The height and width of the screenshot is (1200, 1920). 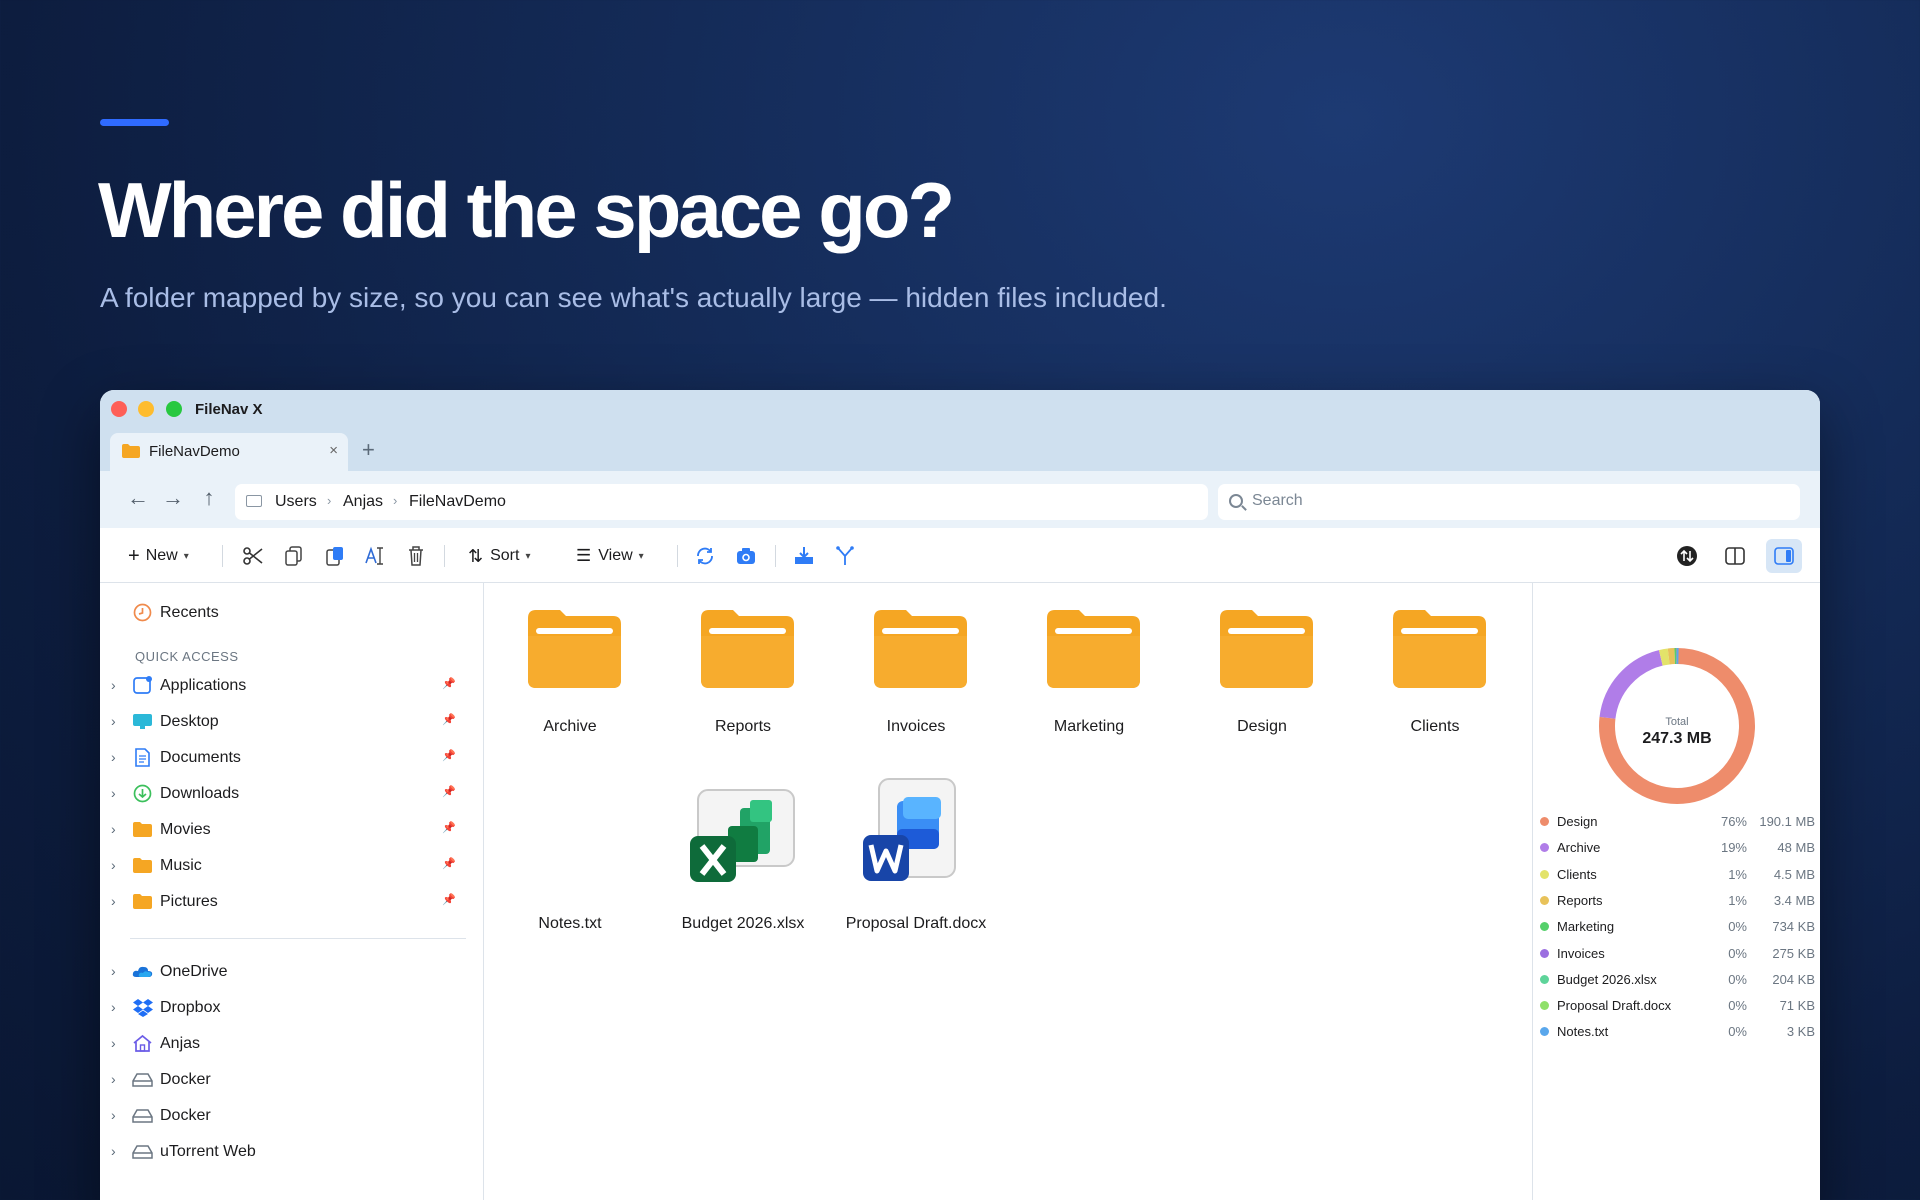 What do you see at coordinates (375, 556) in the screenshot?
I see `rename-icon` at bounding box center [375, 556].